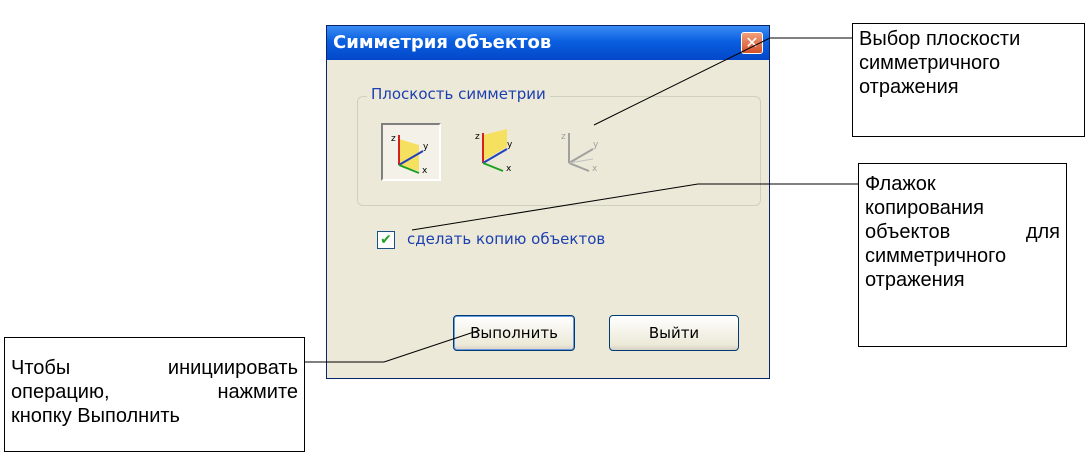  What do you see at coordinates (154, 368) in the screenshot?
I see `callout-line: Чтобы инициировать` at bounding box center [154, 368].